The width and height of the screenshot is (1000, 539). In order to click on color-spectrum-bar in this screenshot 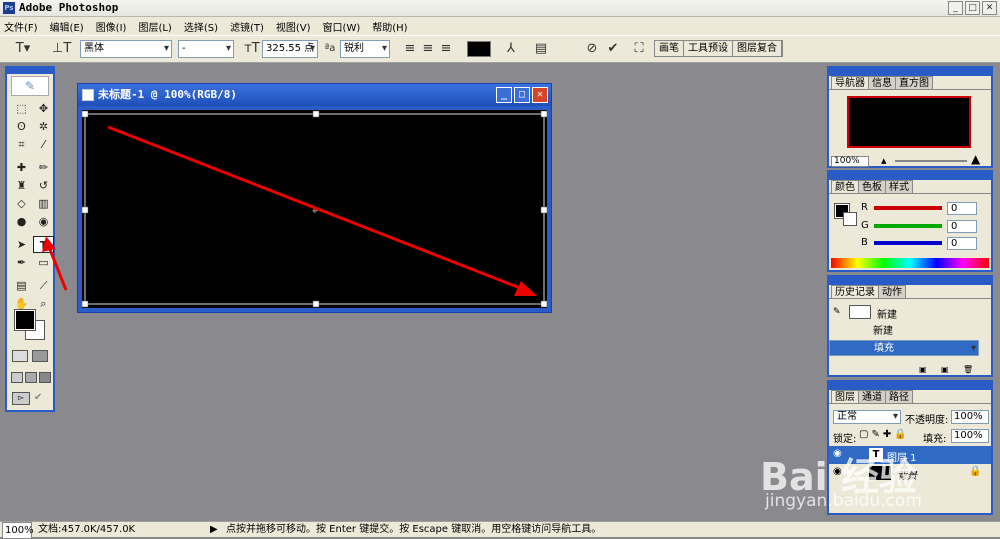, I will do `click(910, 263)`.